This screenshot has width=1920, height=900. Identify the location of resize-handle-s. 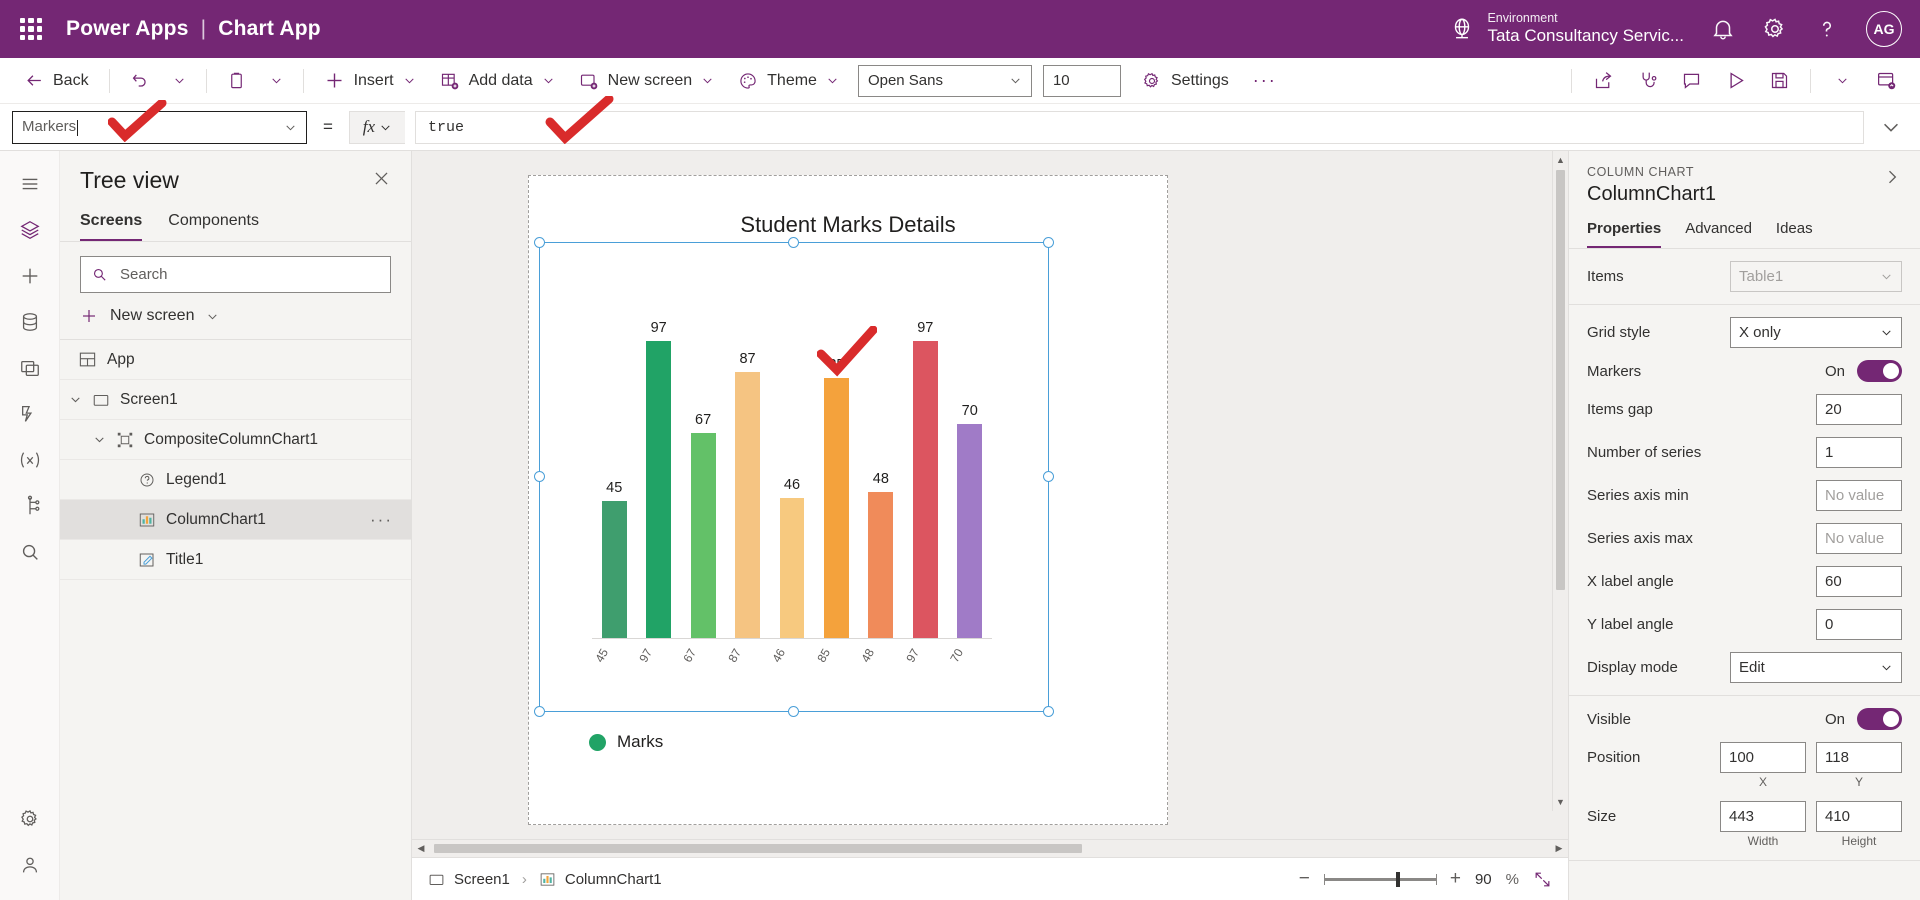
(793, 711).